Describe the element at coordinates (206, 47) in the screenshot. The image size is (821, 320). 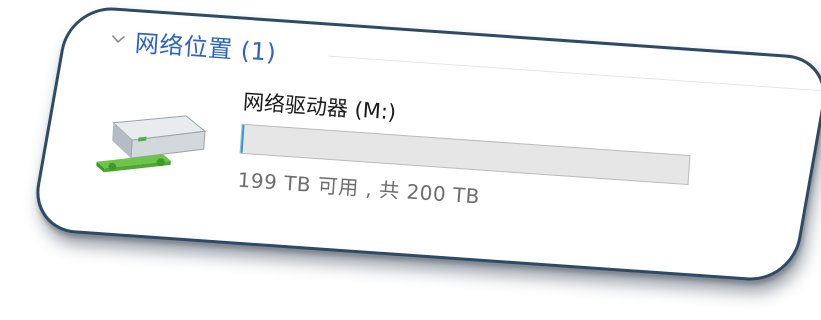
I see `group-title: 网络位置 (1)` at that location.